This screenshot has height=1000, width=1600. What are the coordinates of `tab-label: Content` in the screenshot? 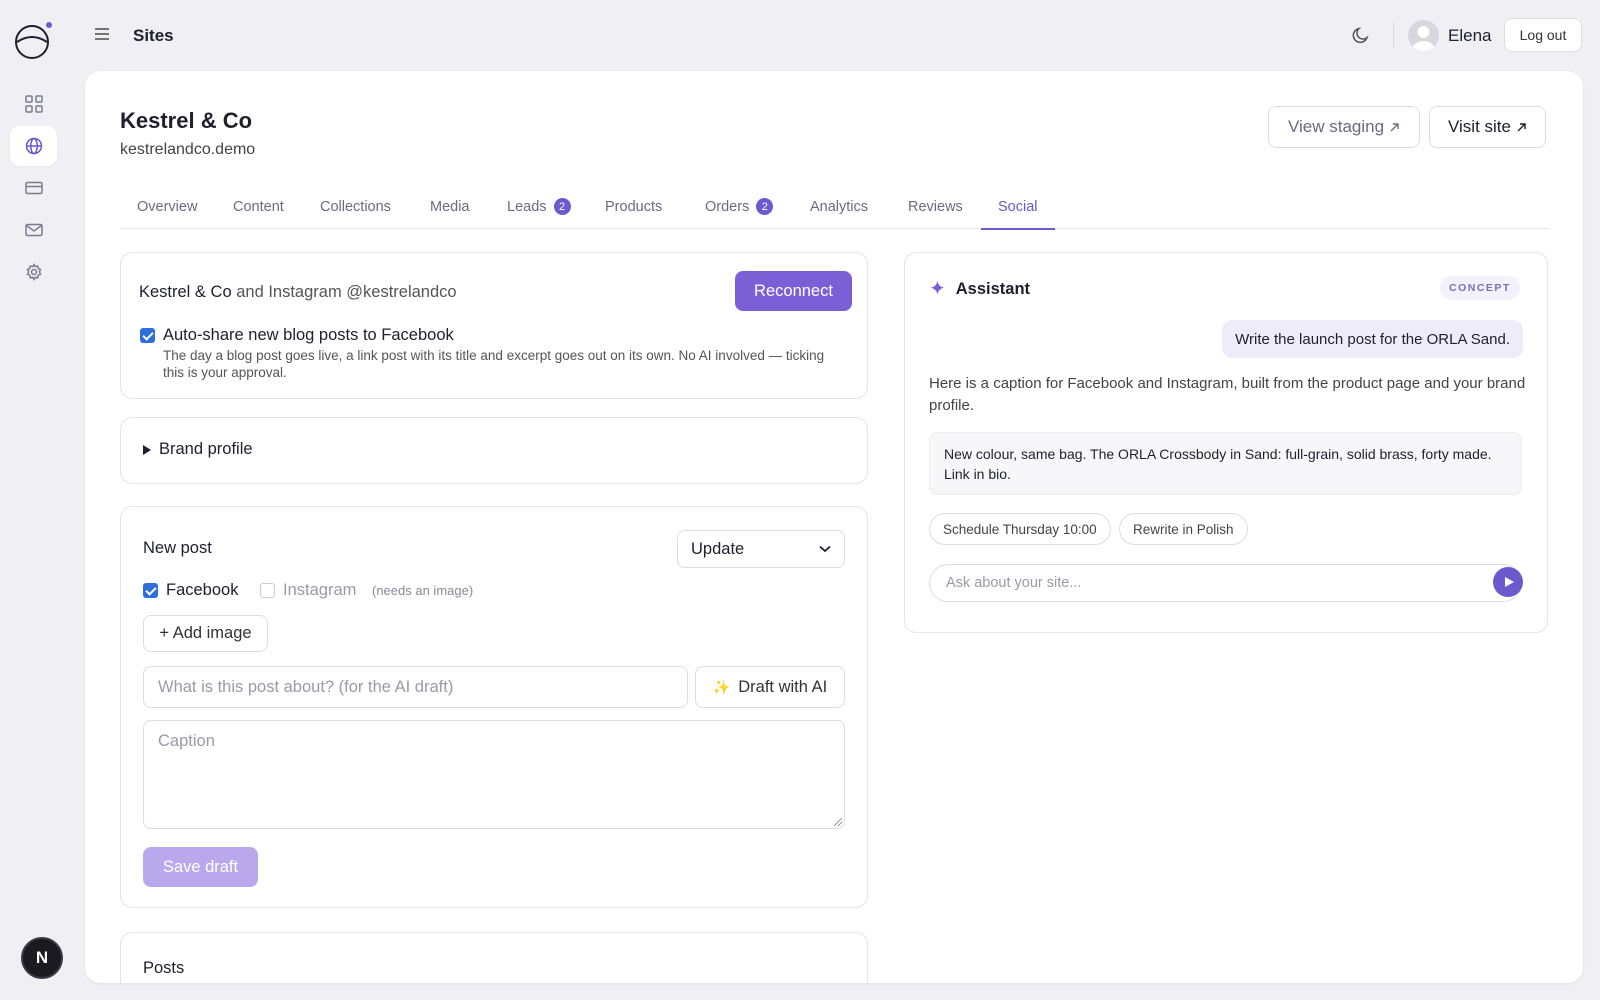 It's located at (258, 206).